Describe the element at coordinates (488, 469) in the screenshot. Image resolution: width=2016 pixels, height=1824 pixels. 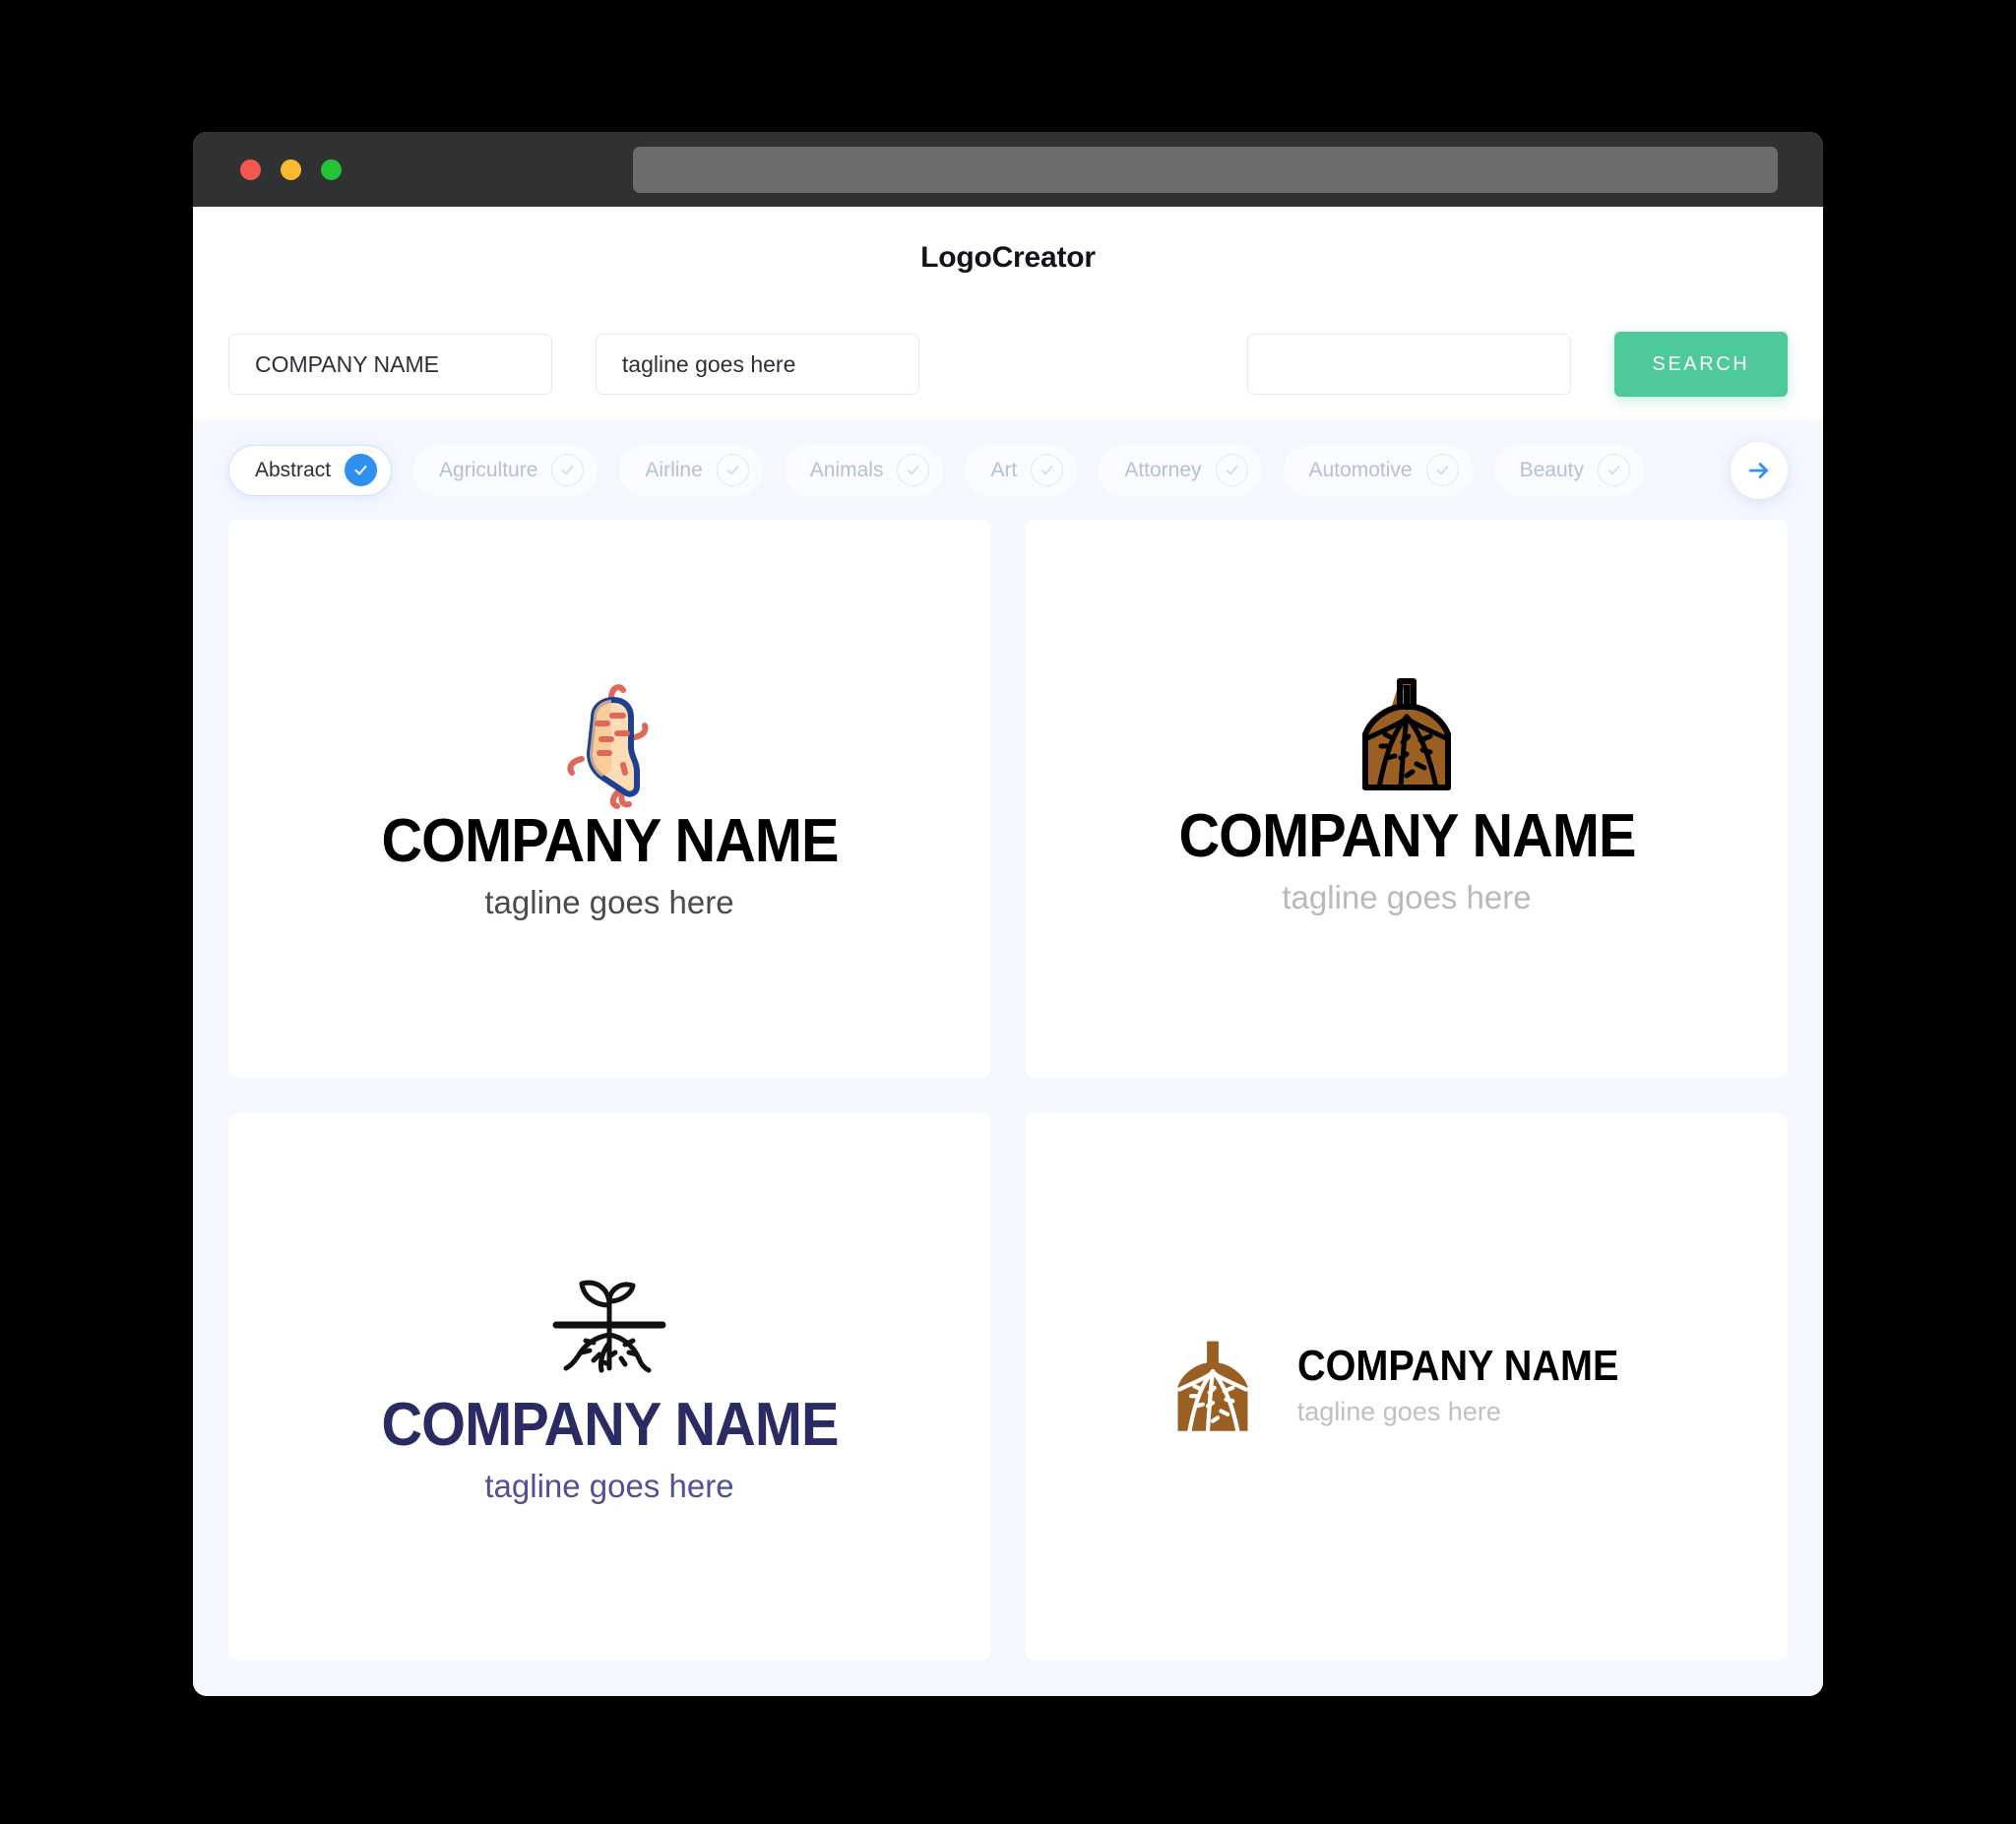
I see `category-chip-label: Agriculture` at that location.